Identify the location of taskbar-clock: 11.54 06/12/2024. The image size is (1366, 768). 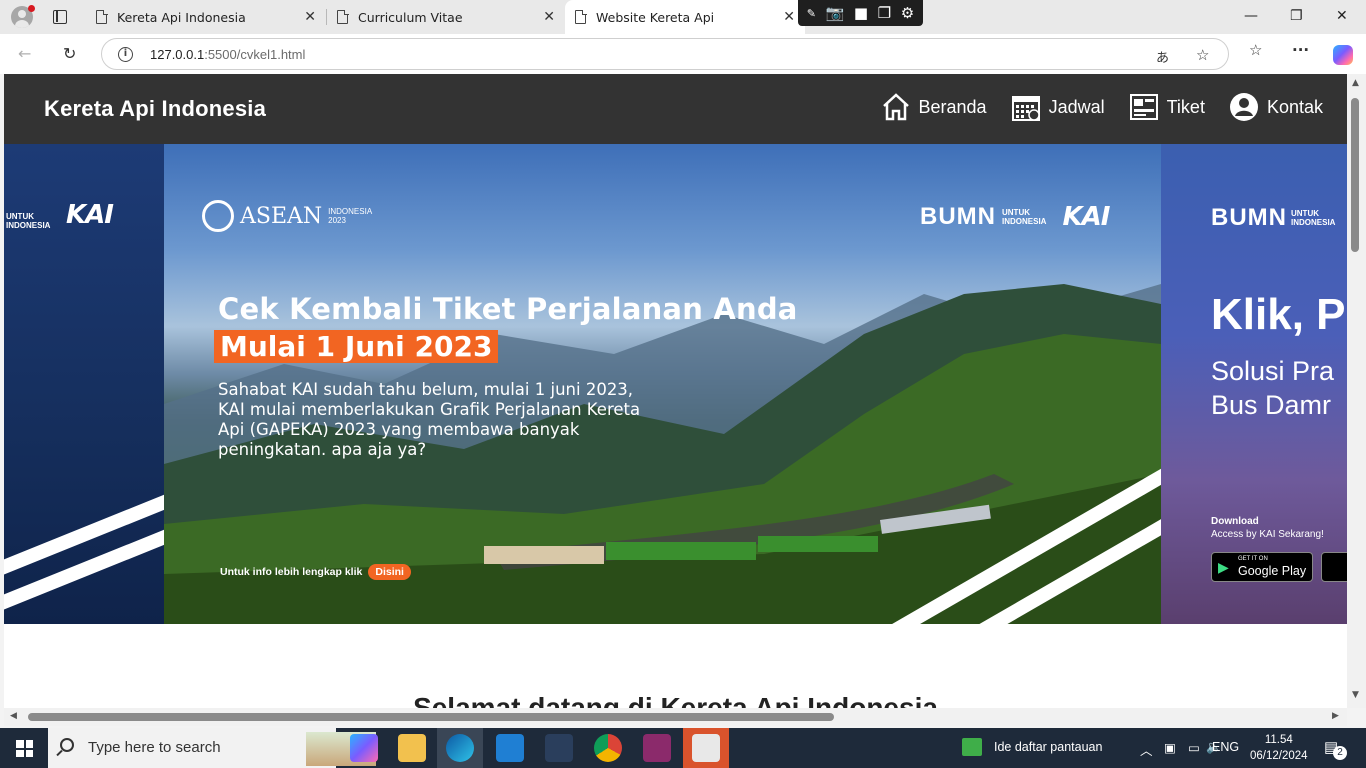
(1279, 748).